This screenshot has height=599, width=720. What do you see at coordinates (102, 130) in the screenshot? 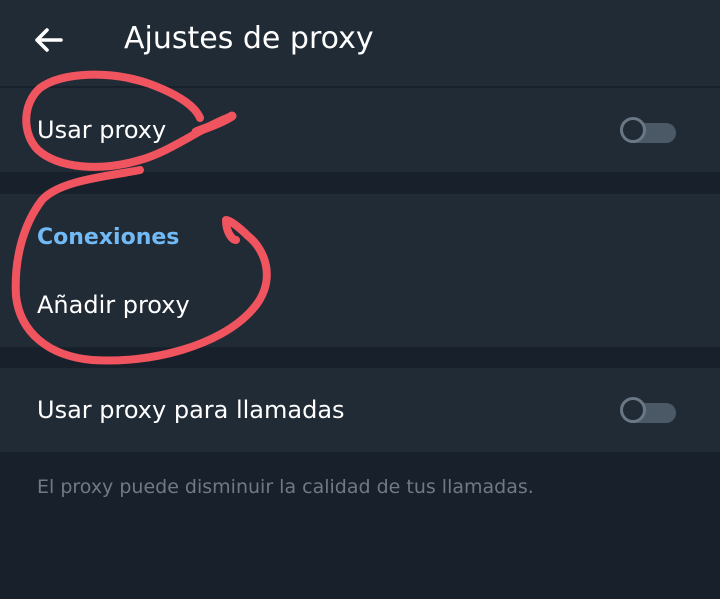
I see `use-proxy-label: Usar proxy` at bounding box center [102, 130].